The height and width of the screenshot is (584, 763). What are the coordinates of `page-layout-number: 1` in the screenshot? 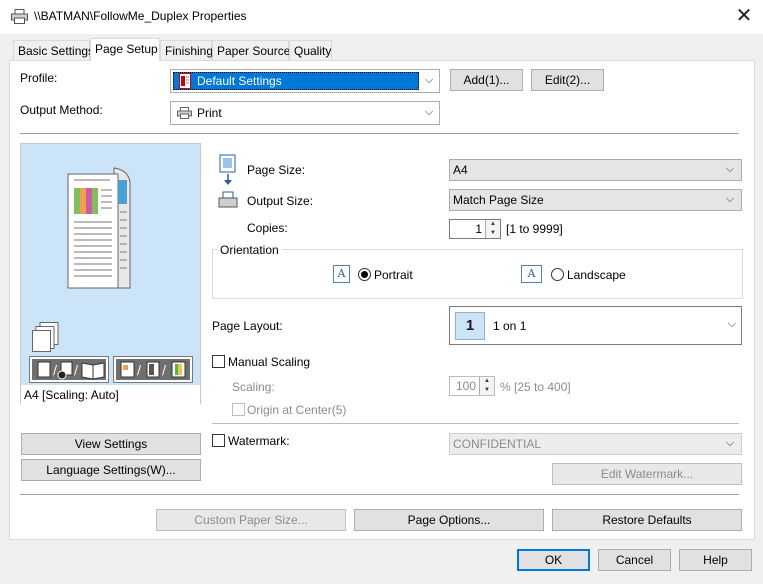 It's located at (470, 326).